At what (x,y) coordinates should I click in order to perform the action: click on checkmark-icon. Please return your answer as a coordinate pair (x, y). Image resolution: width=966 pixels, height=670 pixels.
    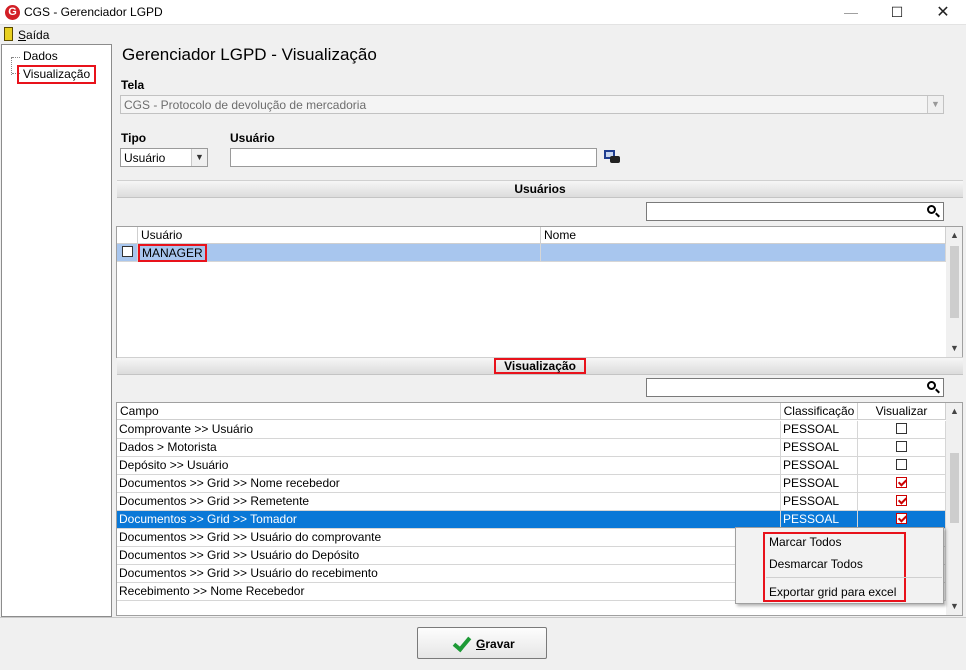
    Looking at the image, I should click on (461, 643).